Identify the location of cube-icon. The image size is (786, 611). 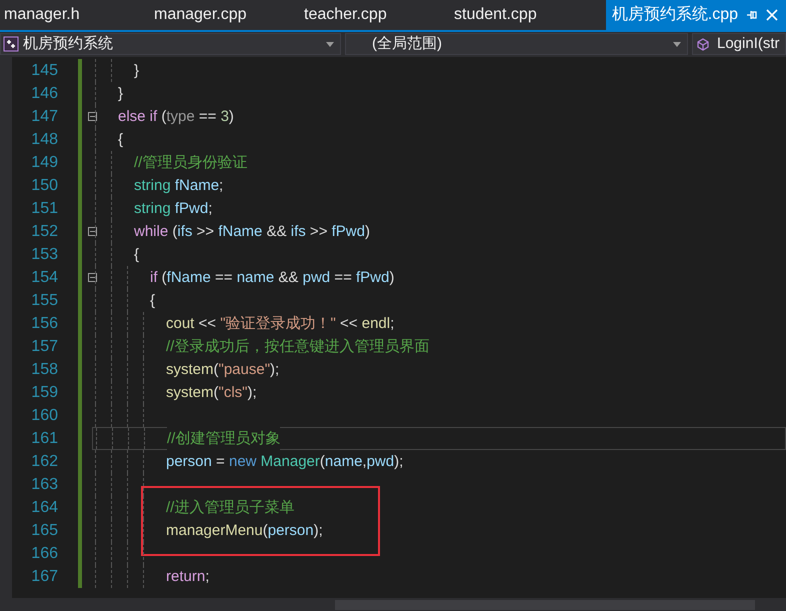
(703, 44).